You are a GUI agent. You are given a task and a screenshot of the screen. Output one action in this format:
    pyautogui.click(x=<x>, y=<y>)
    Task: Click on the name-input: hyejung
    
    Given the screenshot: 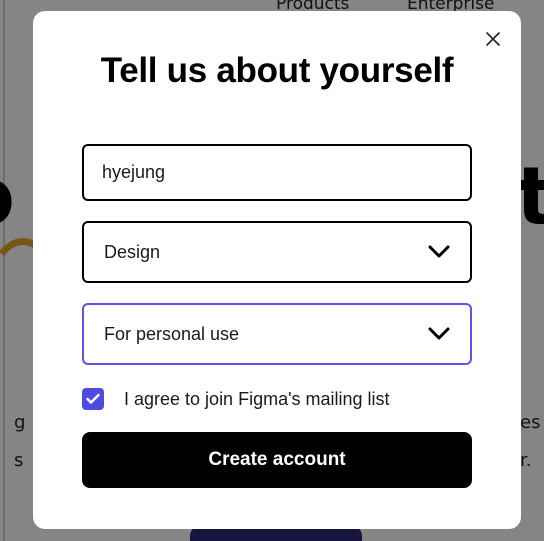 What is the action you would take?
    pyautogui.click(x=277, y=172)
    